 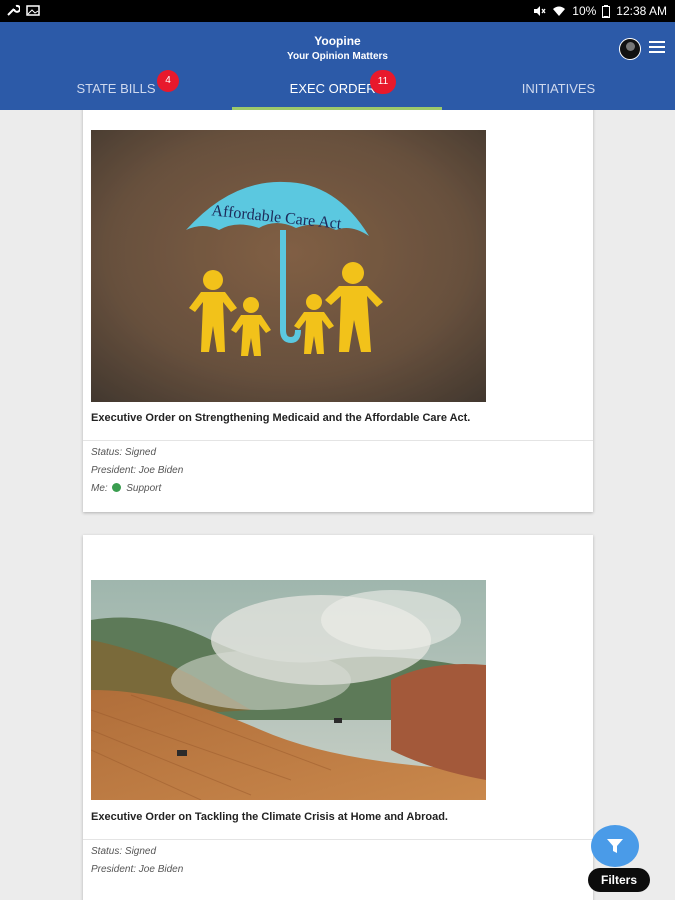 I want to click on app-subtitle: Your Opinion Matters, so click(x=337, y=56).